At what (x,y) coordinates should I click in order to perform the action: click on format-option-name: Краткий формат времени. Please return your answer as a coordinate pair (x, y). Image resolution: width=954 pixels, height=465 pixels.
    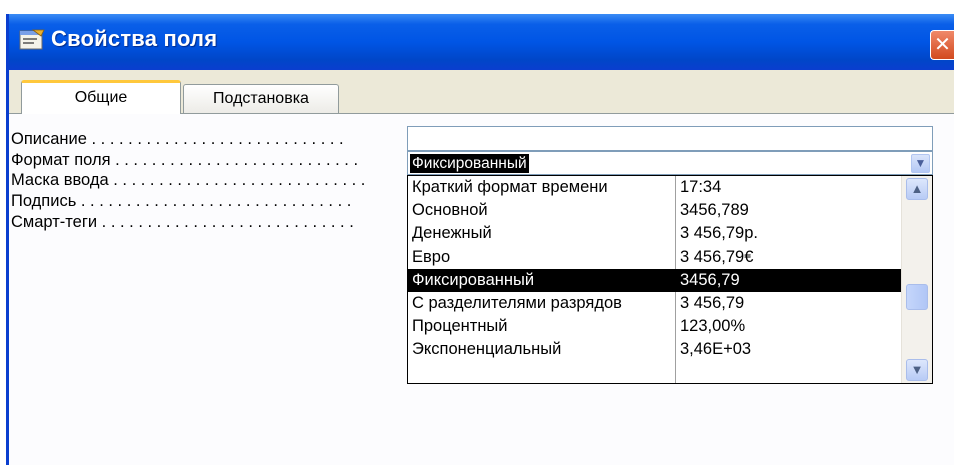
    Looking at the image, I should click on (510, 187).